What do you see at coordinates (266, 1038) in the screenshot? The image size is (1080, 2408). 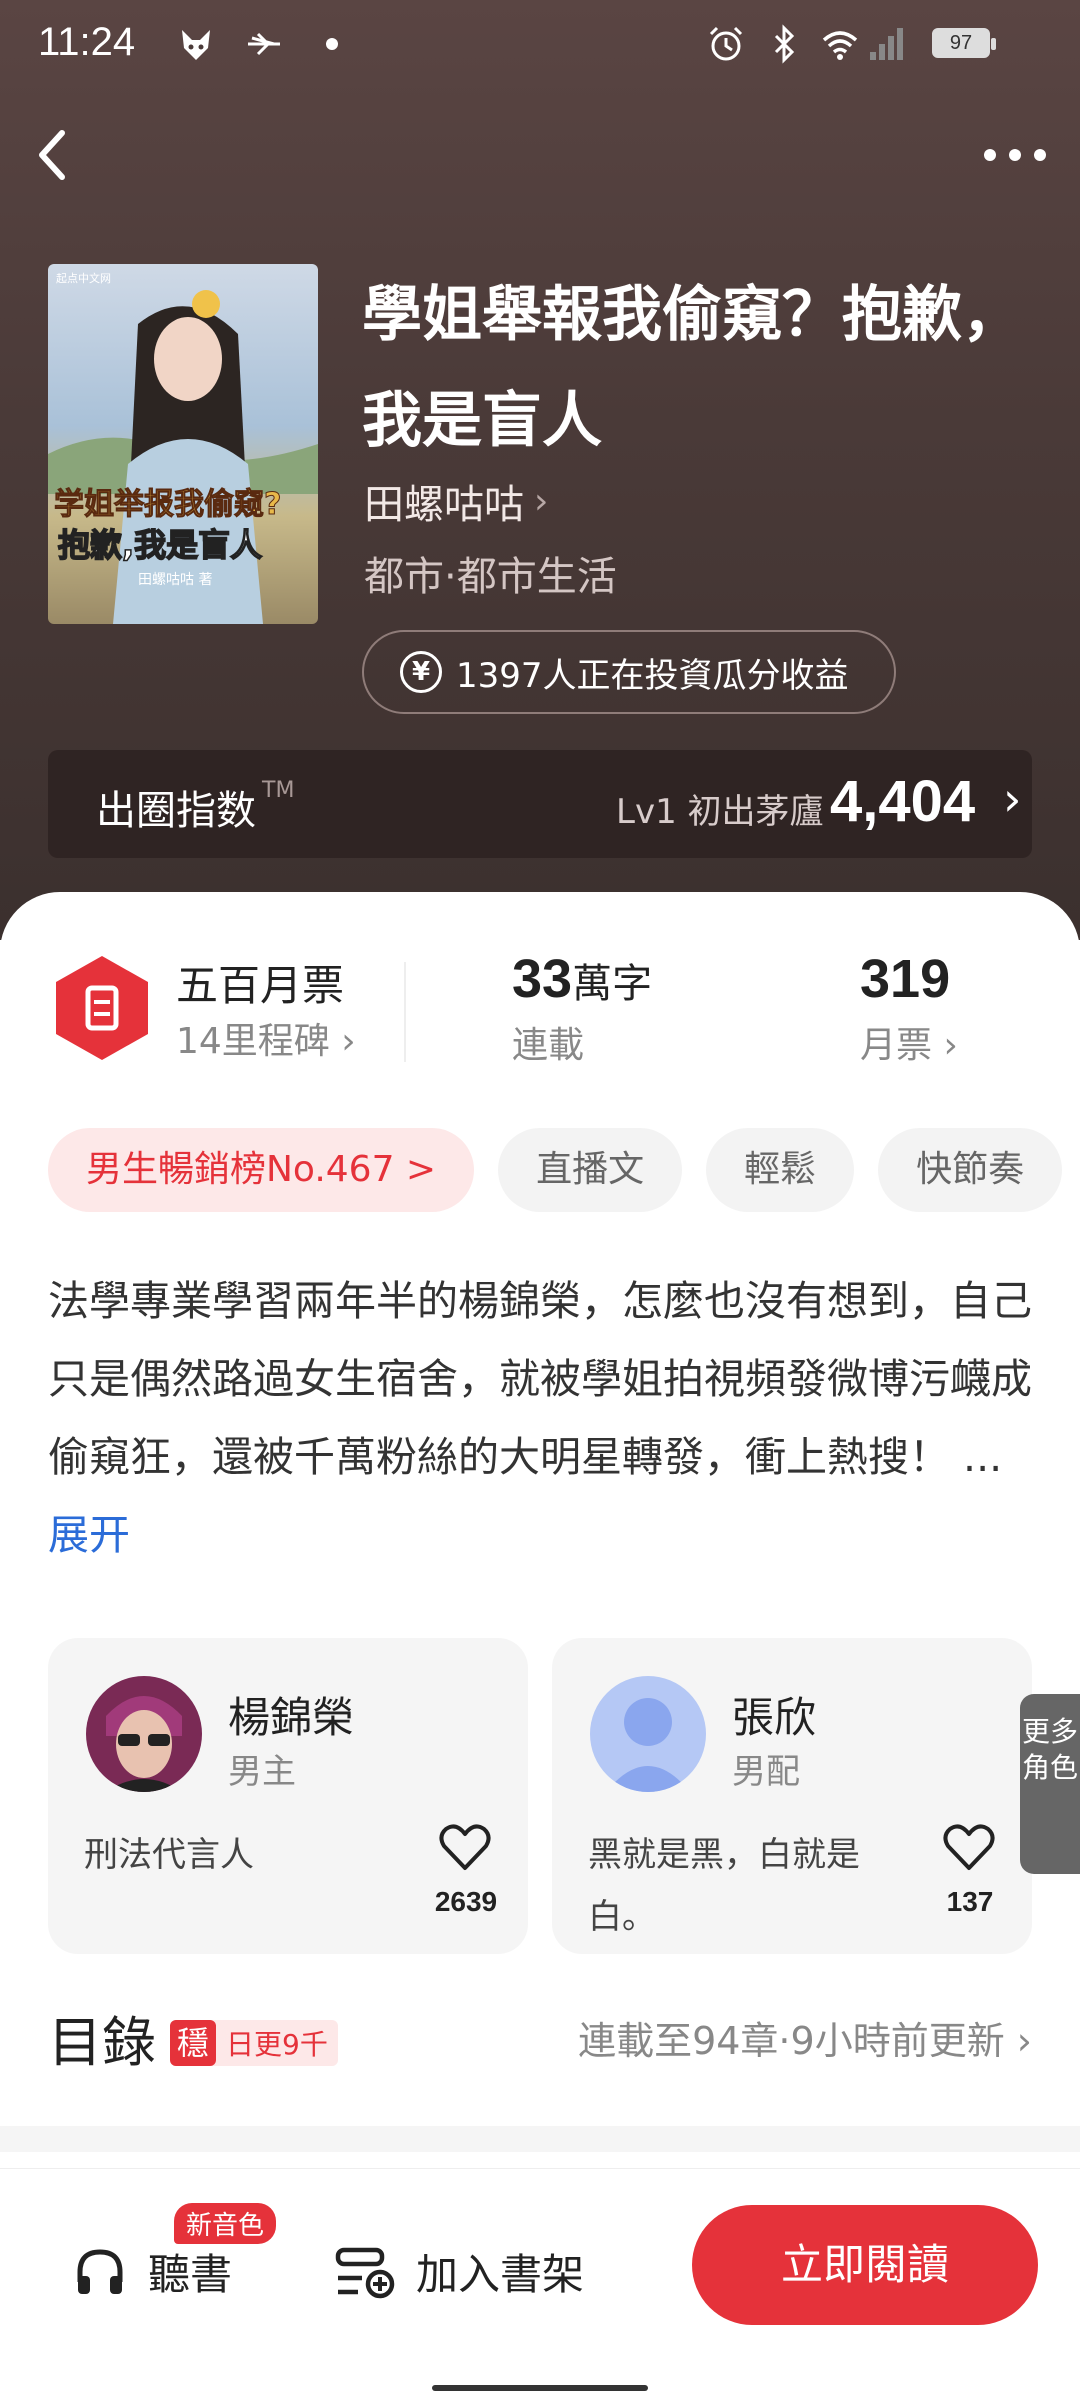 I see `milestone-sub: 14里程碑 ›` at bounding box center [266, 1038].